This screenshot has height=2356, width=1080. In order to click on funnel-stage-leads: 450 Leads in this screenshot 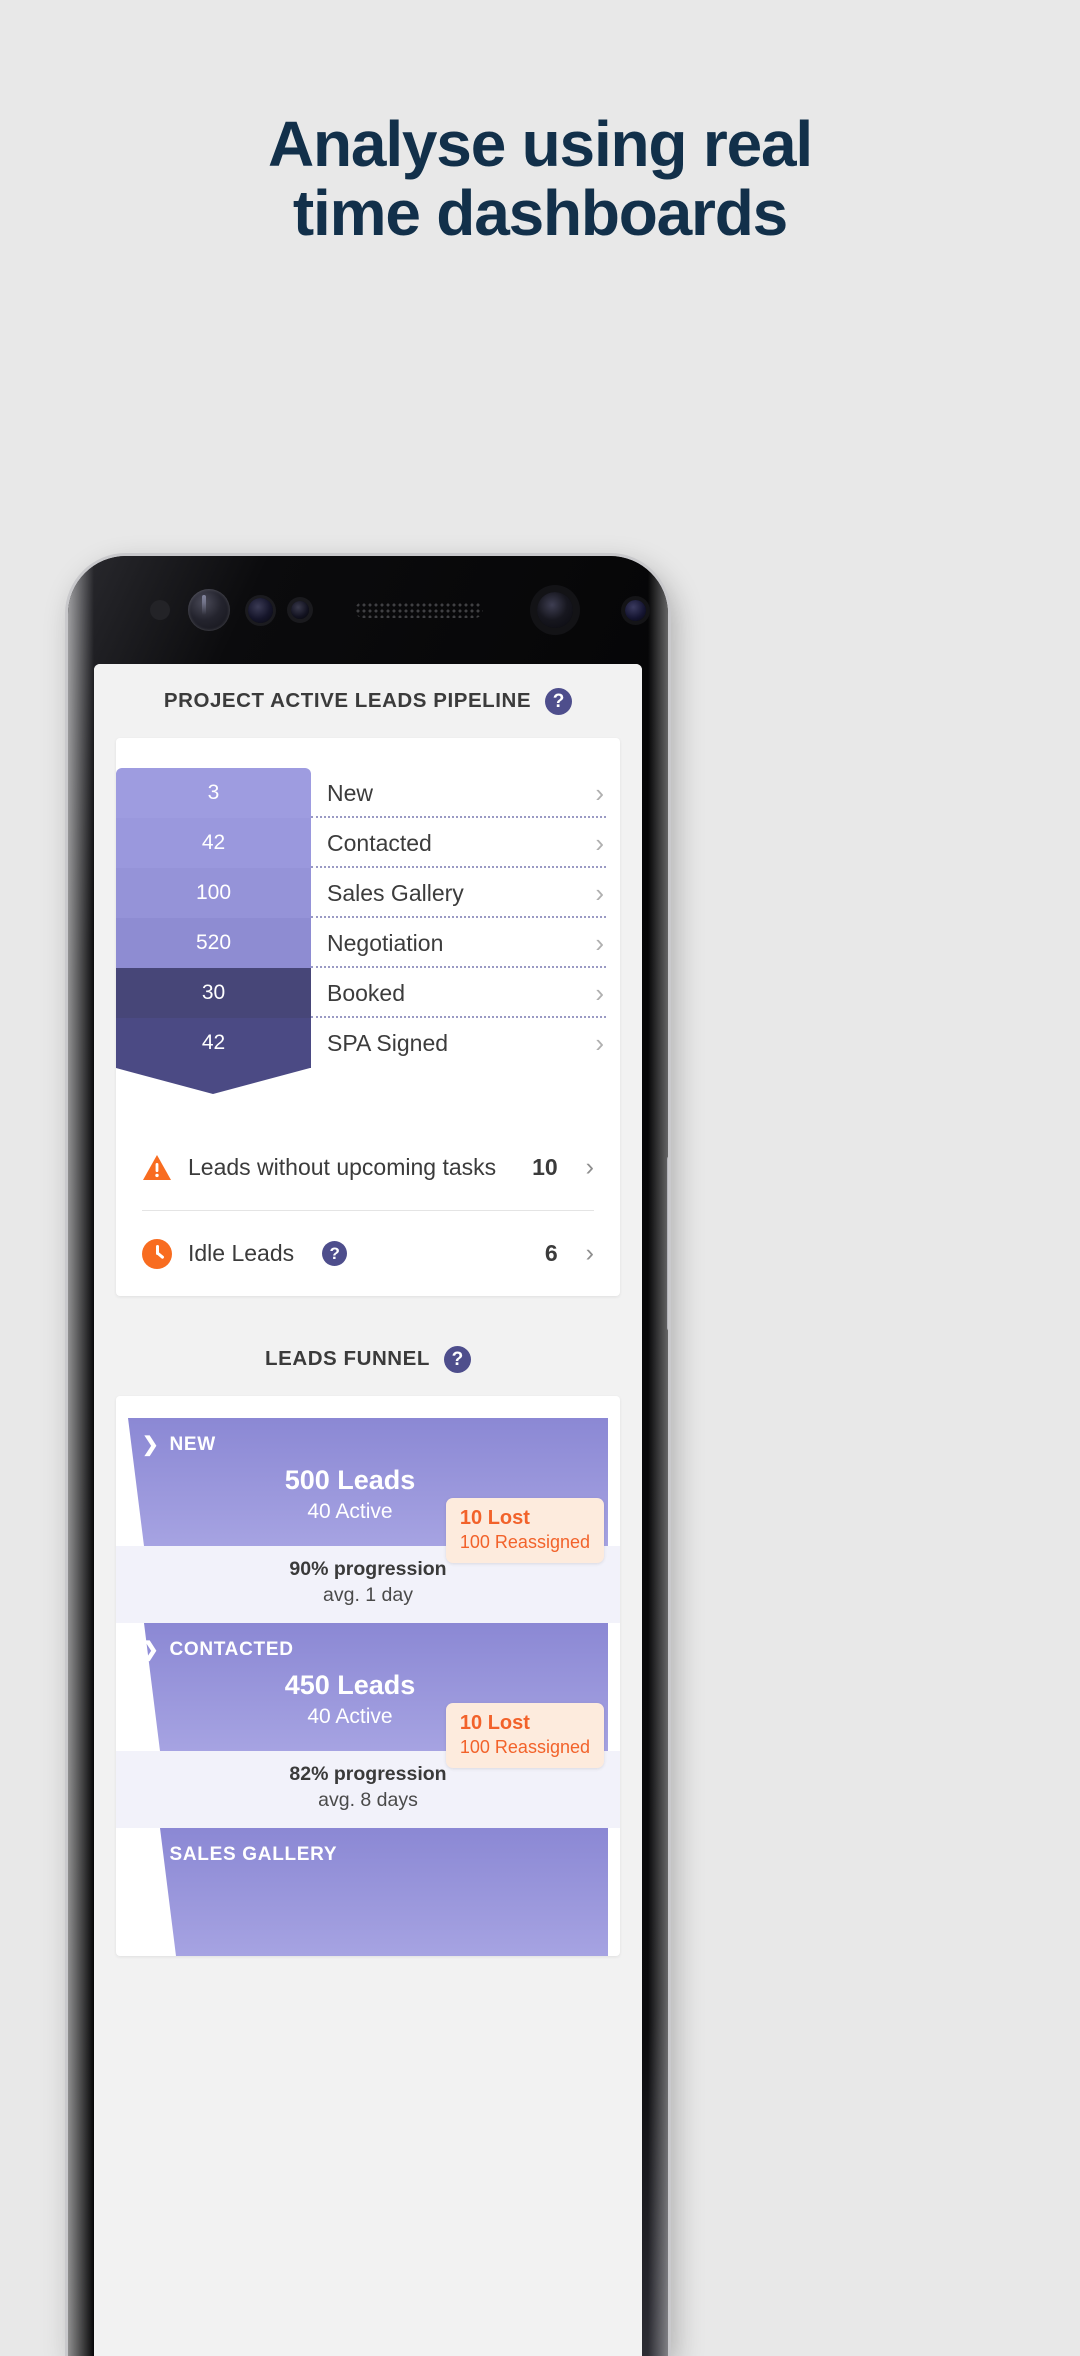, I will do `click(350, 1685)`.